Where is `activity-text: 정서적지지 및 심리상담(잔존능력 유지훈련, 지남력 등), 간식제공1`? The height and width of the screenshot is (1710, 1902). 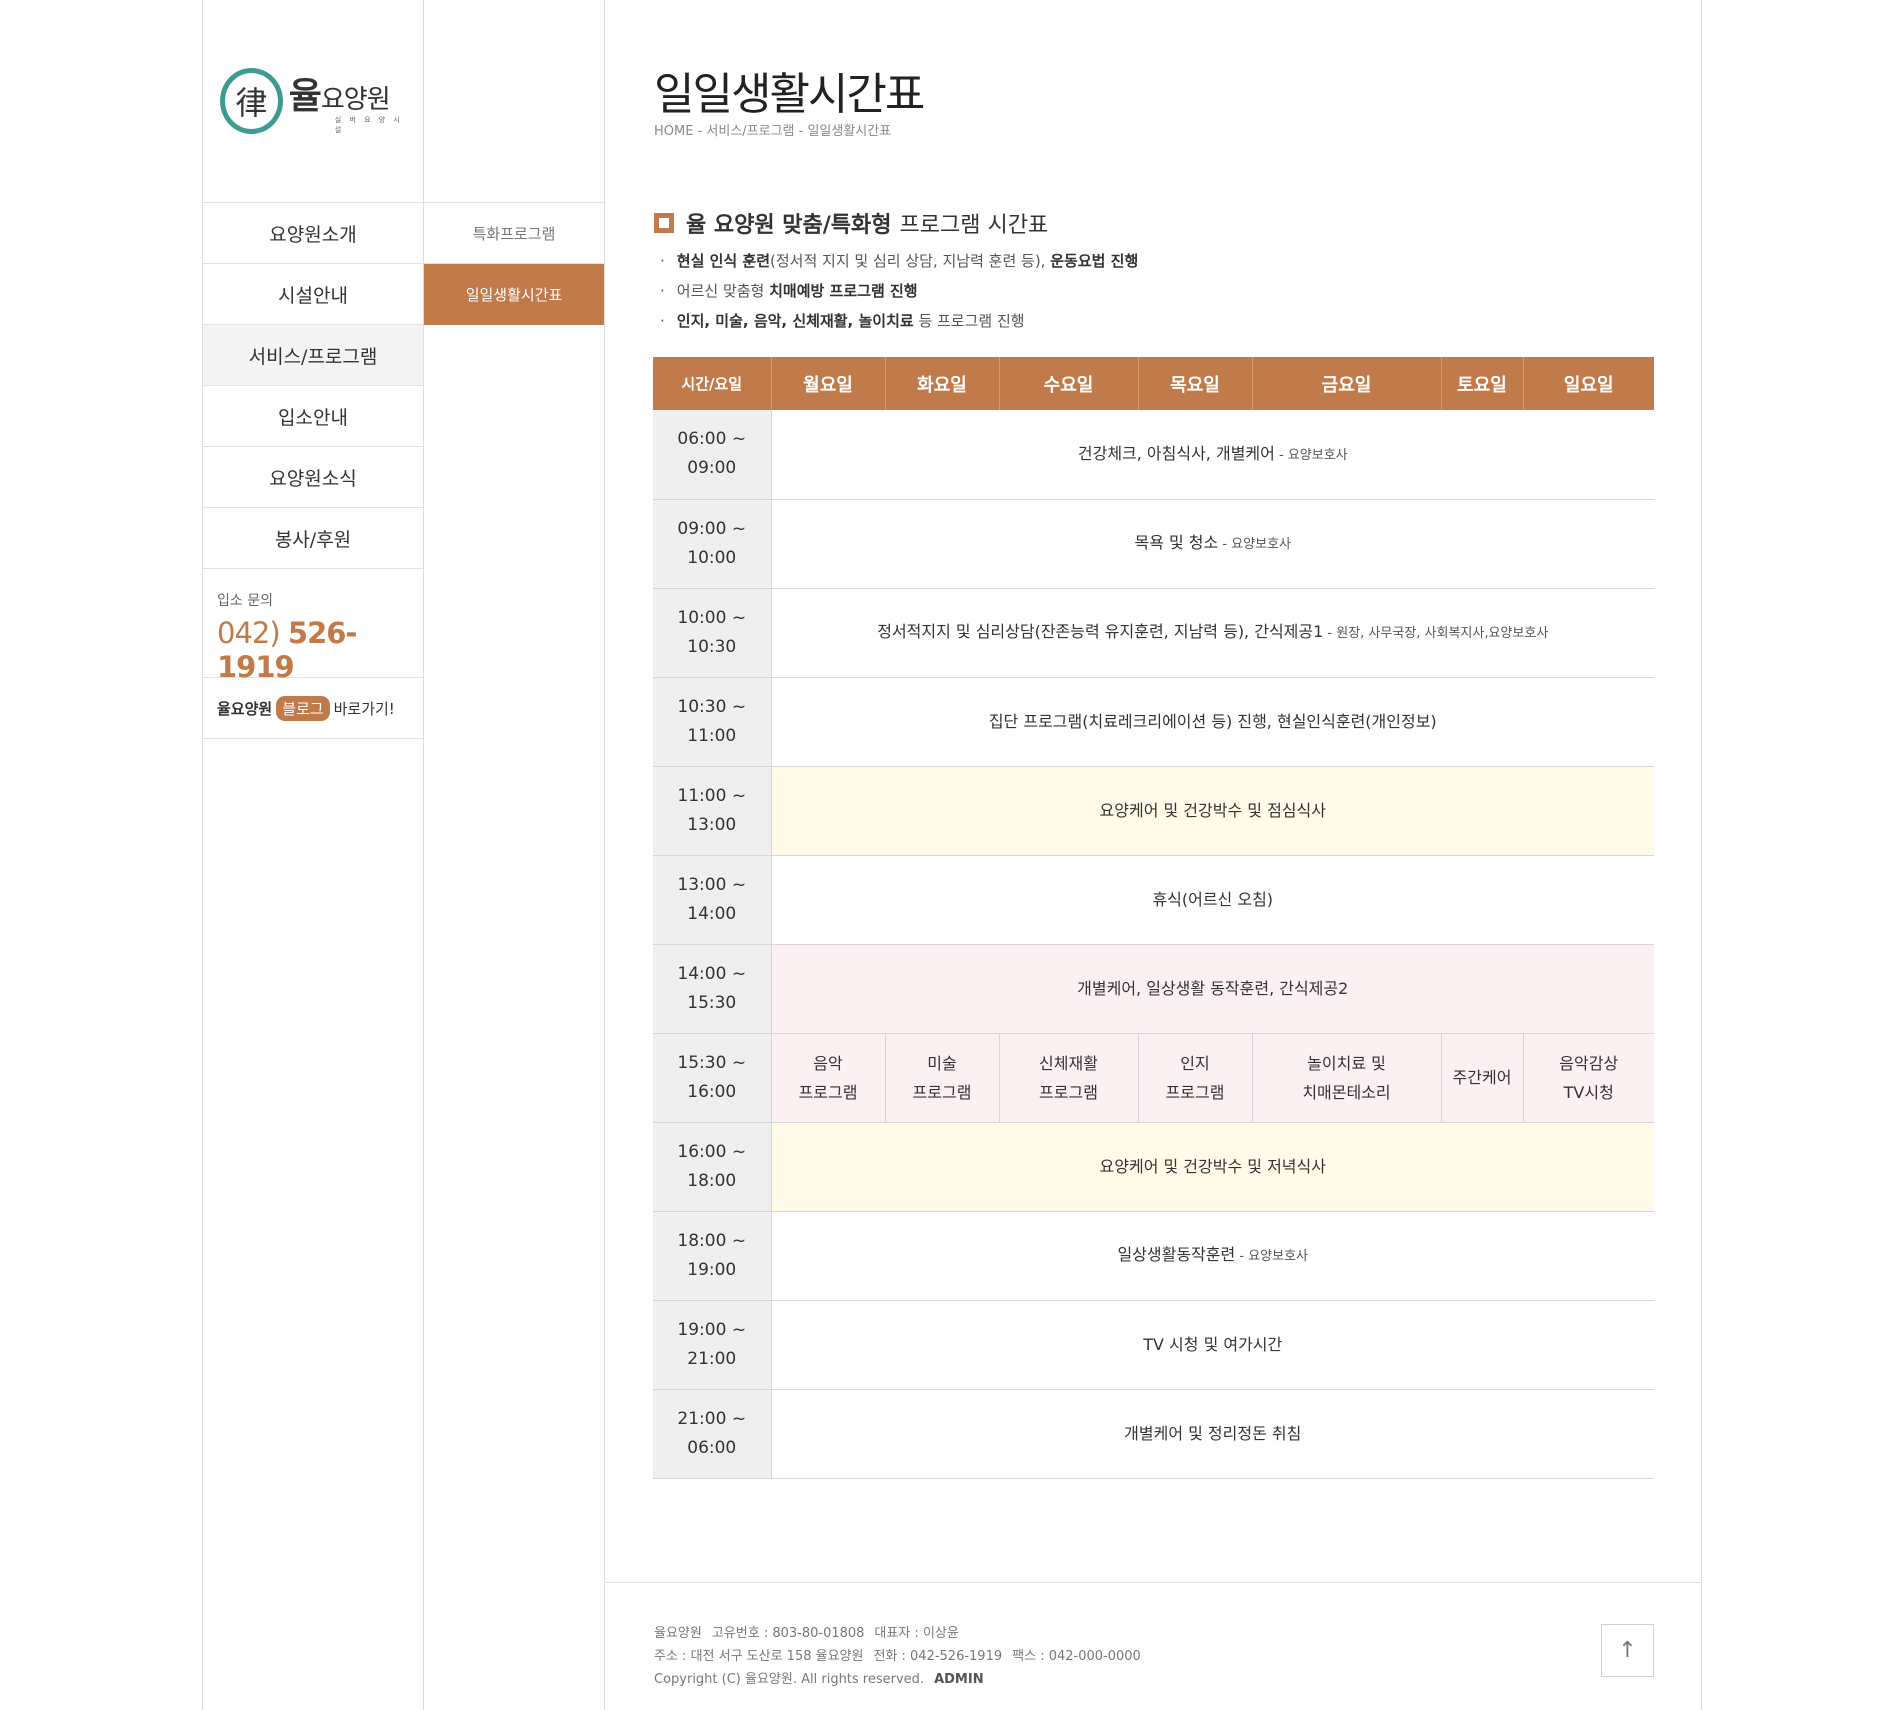
activity-text: 정서적지지 및 심리상담(잔존능력 유지훈련, 지남력 등), 간식제공1 is located at coordinates (1100, 631).